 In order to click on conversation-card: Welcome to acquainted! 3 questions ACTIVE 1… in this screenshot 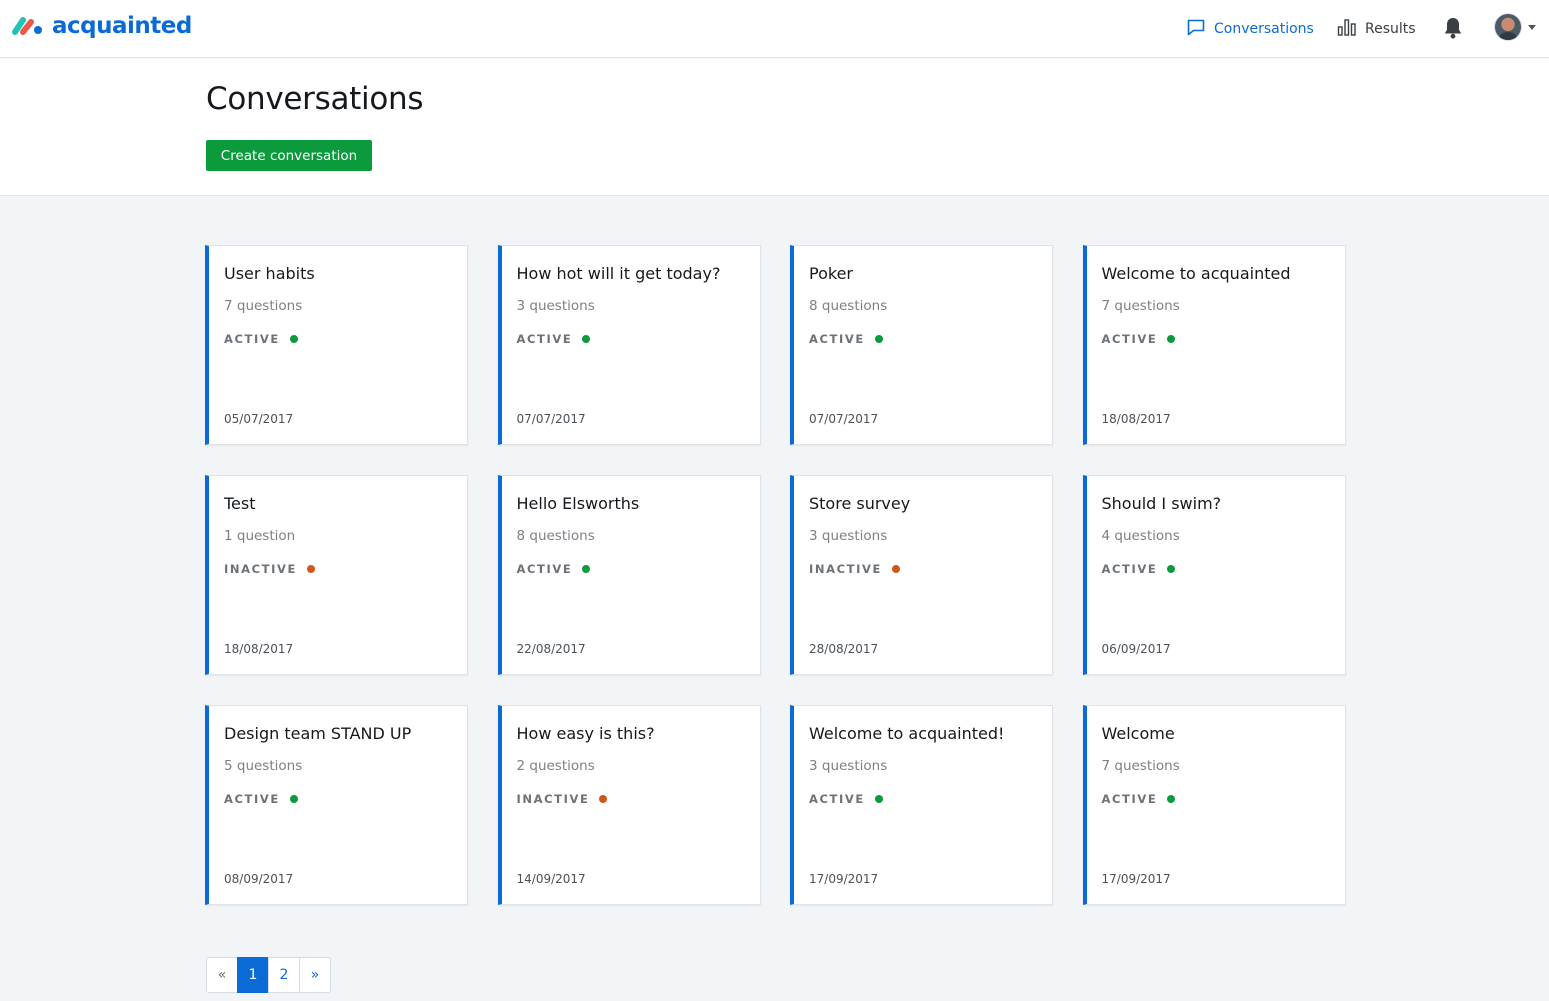, I will do `click(921, 805)`.